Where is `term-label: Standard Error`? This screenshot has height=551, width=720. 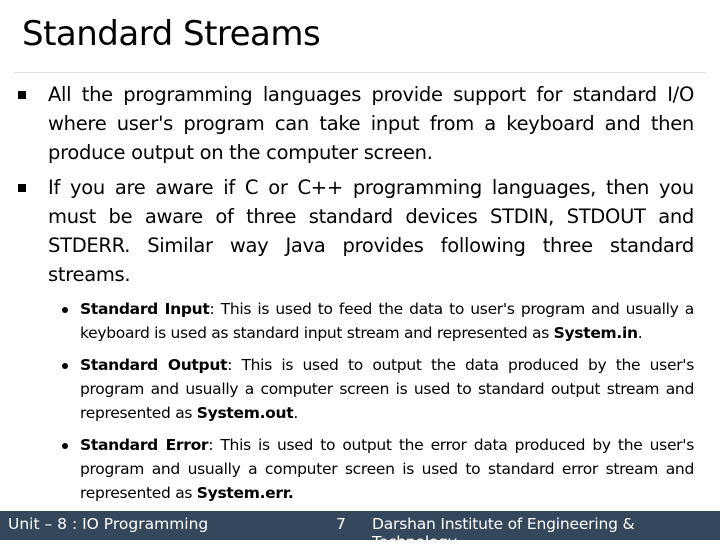 term-label: Standard Error is located at coordinates (144, 445).